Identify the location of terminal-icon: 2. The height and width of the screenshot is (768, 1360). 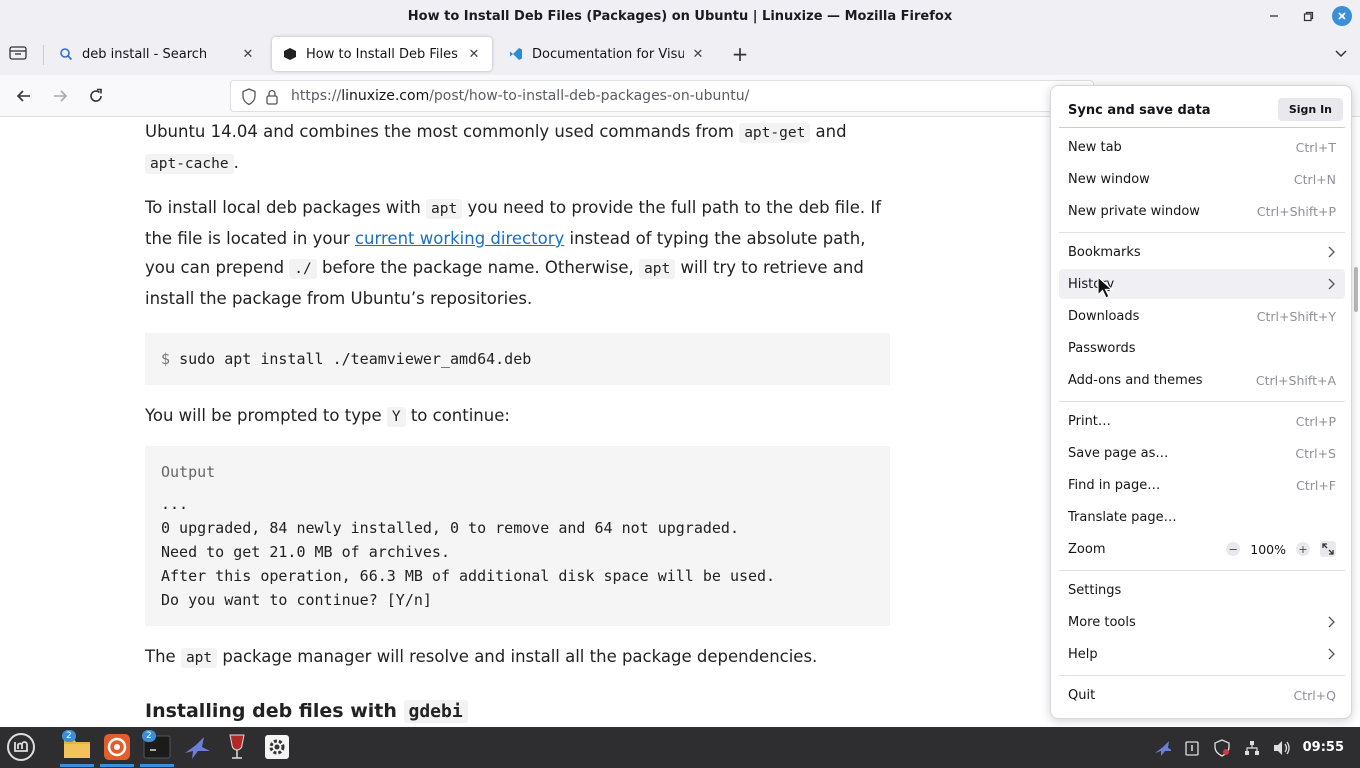
(157, 748).